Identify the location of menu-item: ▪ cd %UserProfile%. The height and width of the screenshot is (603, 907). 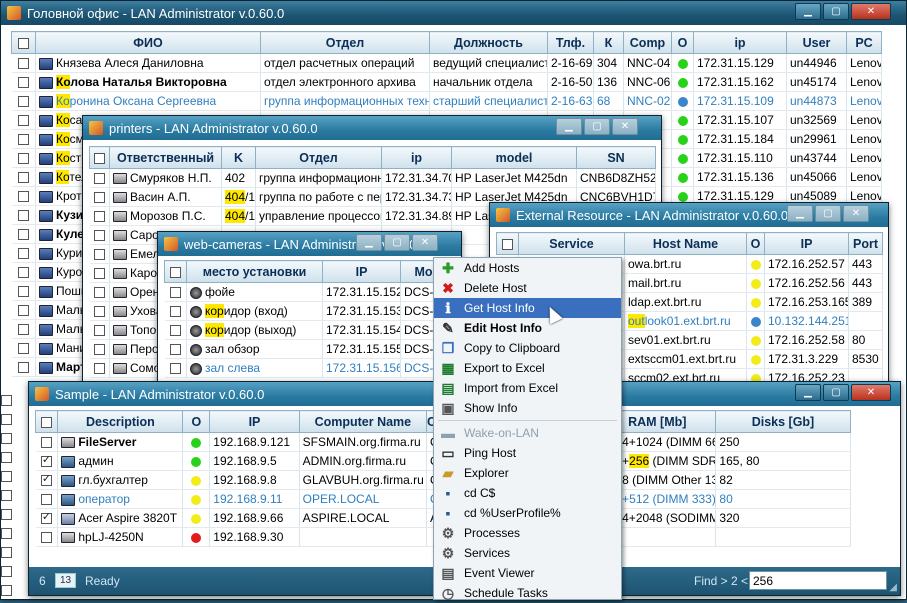
(527, 513).